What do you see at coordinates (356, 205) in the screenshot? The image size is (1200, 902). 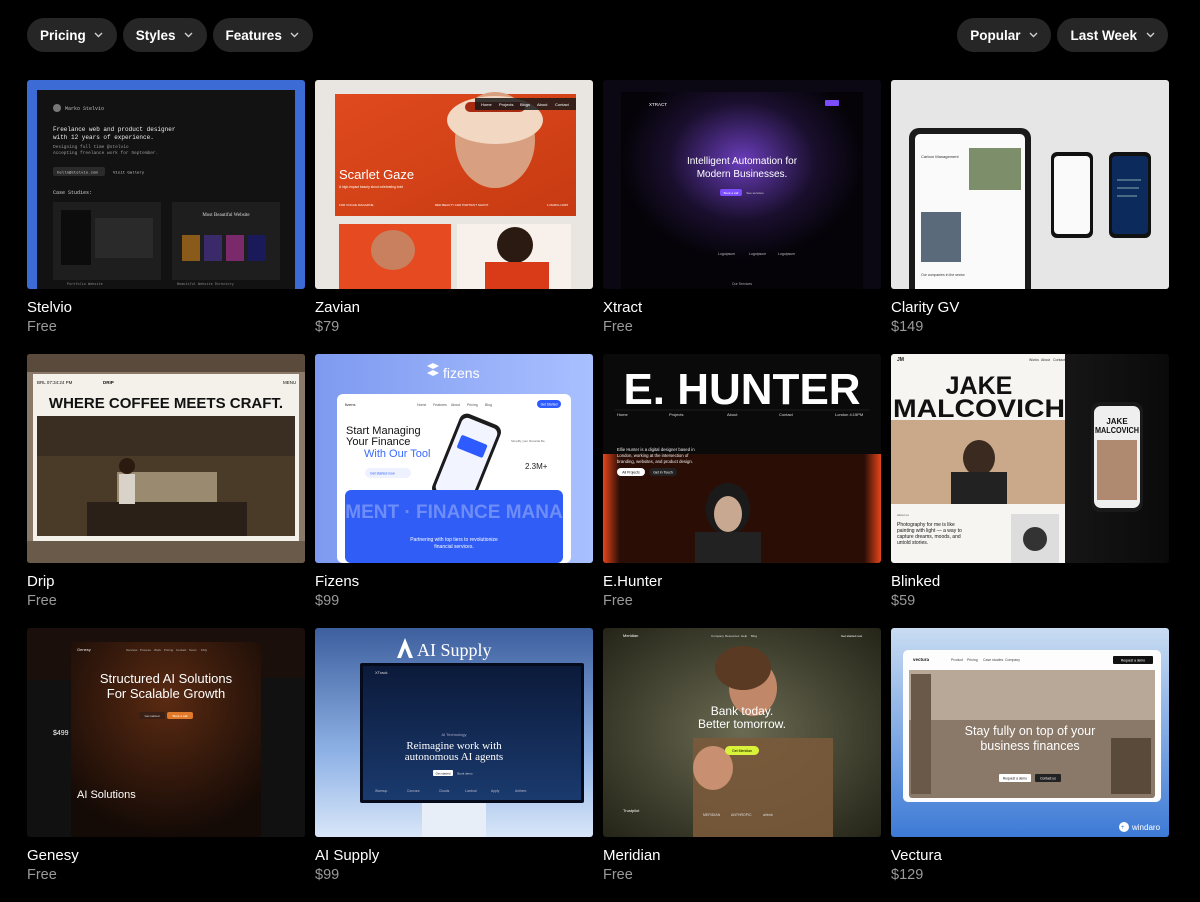 I see `zavian-meta-1: FOR VOGUE MAGAZINE` at bounding box center [356, 205].